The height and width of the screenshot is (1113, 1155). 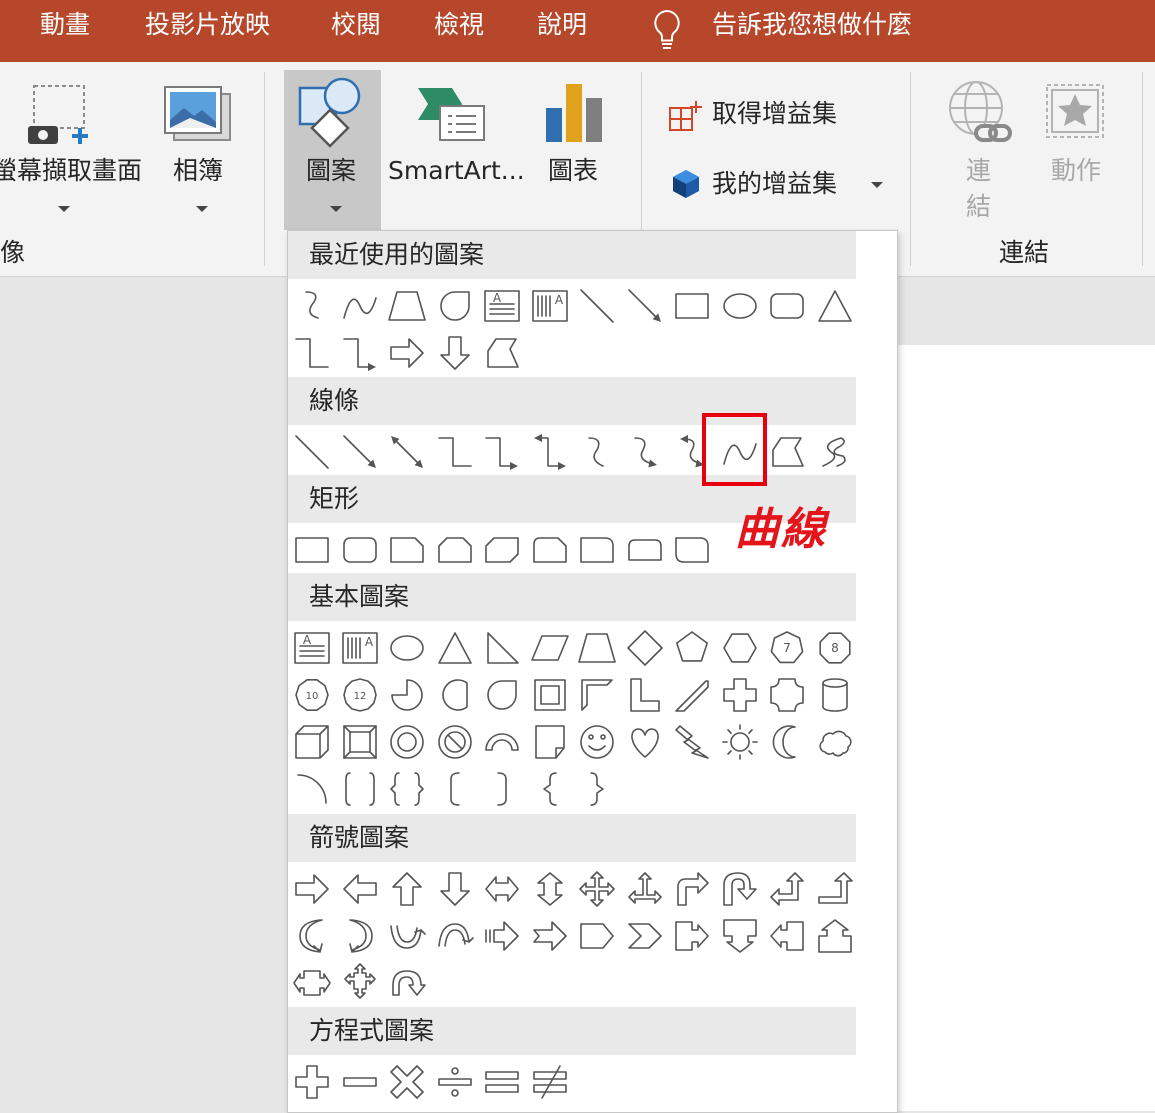 I want to click on my-addins-label: 我的增益集, so click(x=774, y=184).